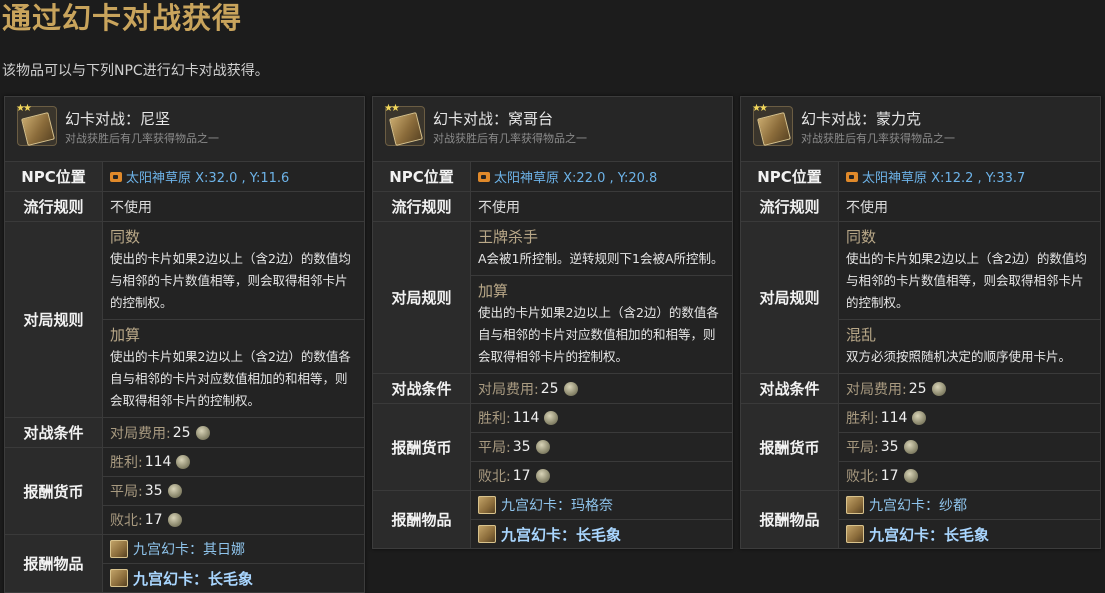 This screenshot has height=593, width=1105. I want to click on lose-value: 17, so click(521, 476).